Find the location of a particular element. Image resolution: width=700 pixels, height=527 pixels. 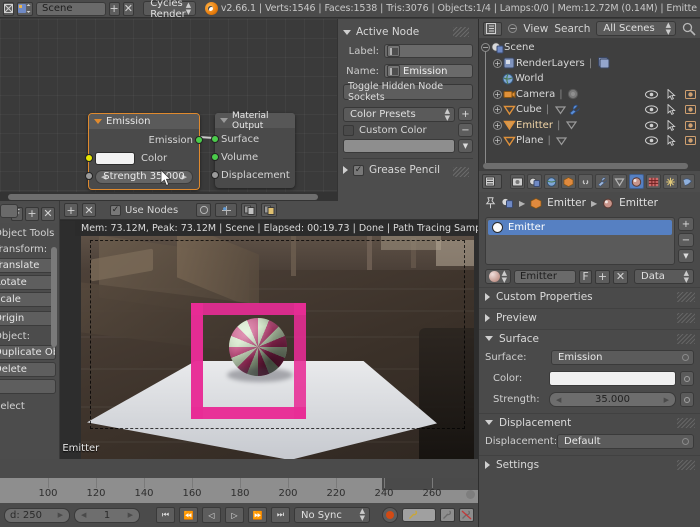

eye-icon is located at coordinates (651, 94).